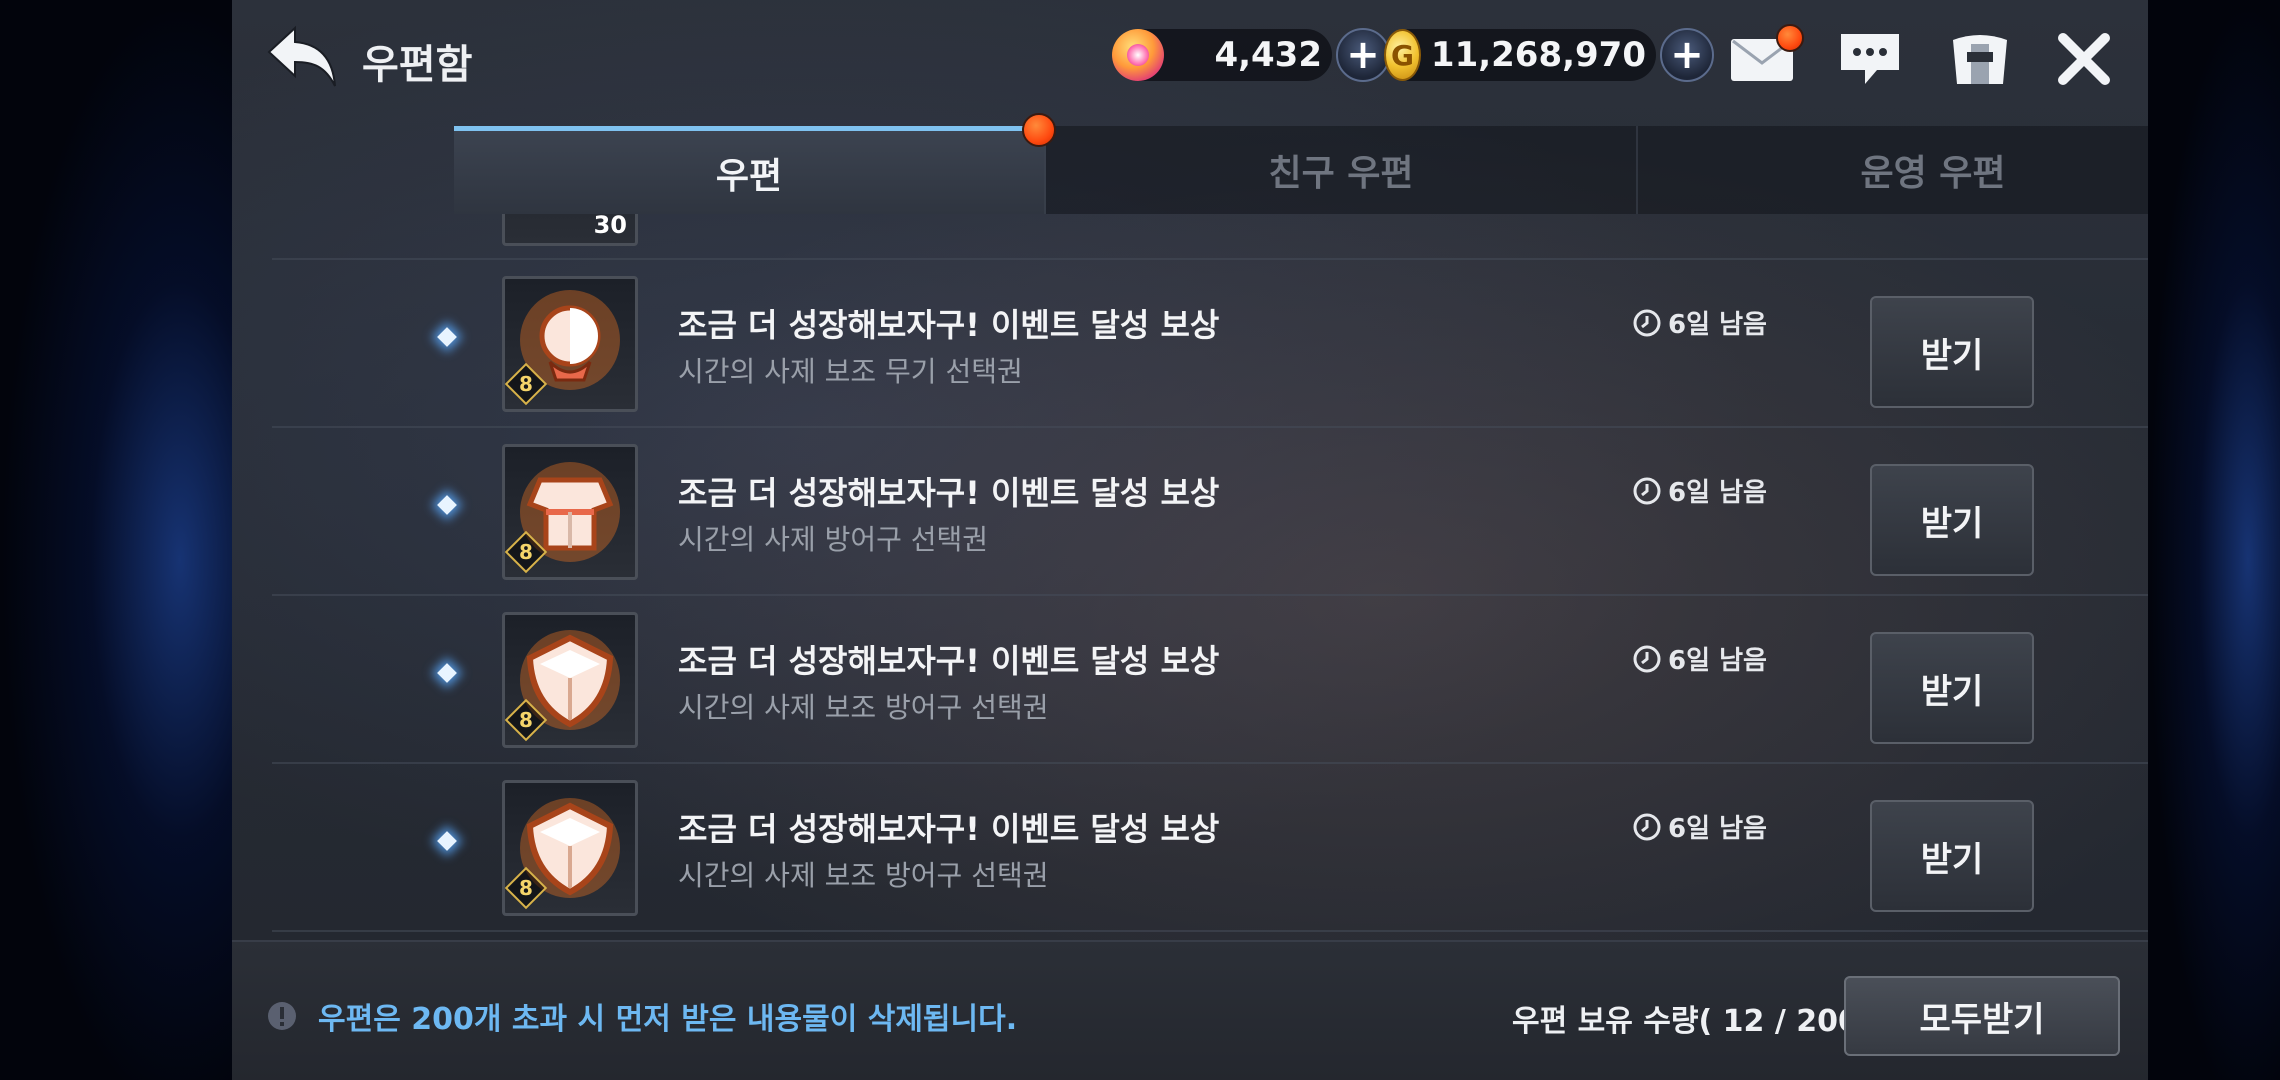 The height and width of the screenshot is (1080, 2280). I want to click on mail-subtitle: 시간의 사제 방어구 선택권, so click(833, 539).